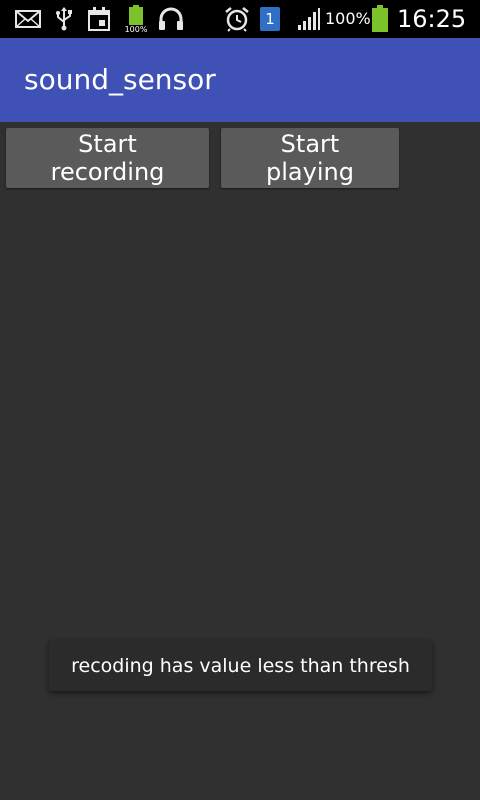  I want to click on headphones-icon, so click(171, 19).